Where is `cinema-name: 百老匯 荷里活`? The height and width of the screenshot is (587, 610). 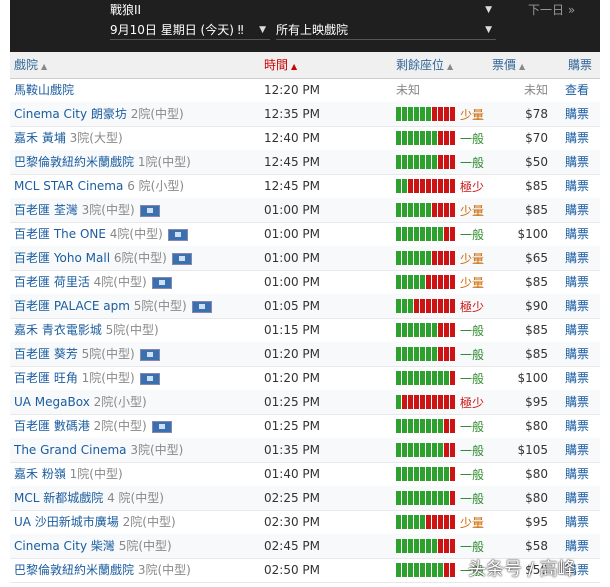
cinema-name: 百老匯 荷里活 is located at coordinates (52, 282).